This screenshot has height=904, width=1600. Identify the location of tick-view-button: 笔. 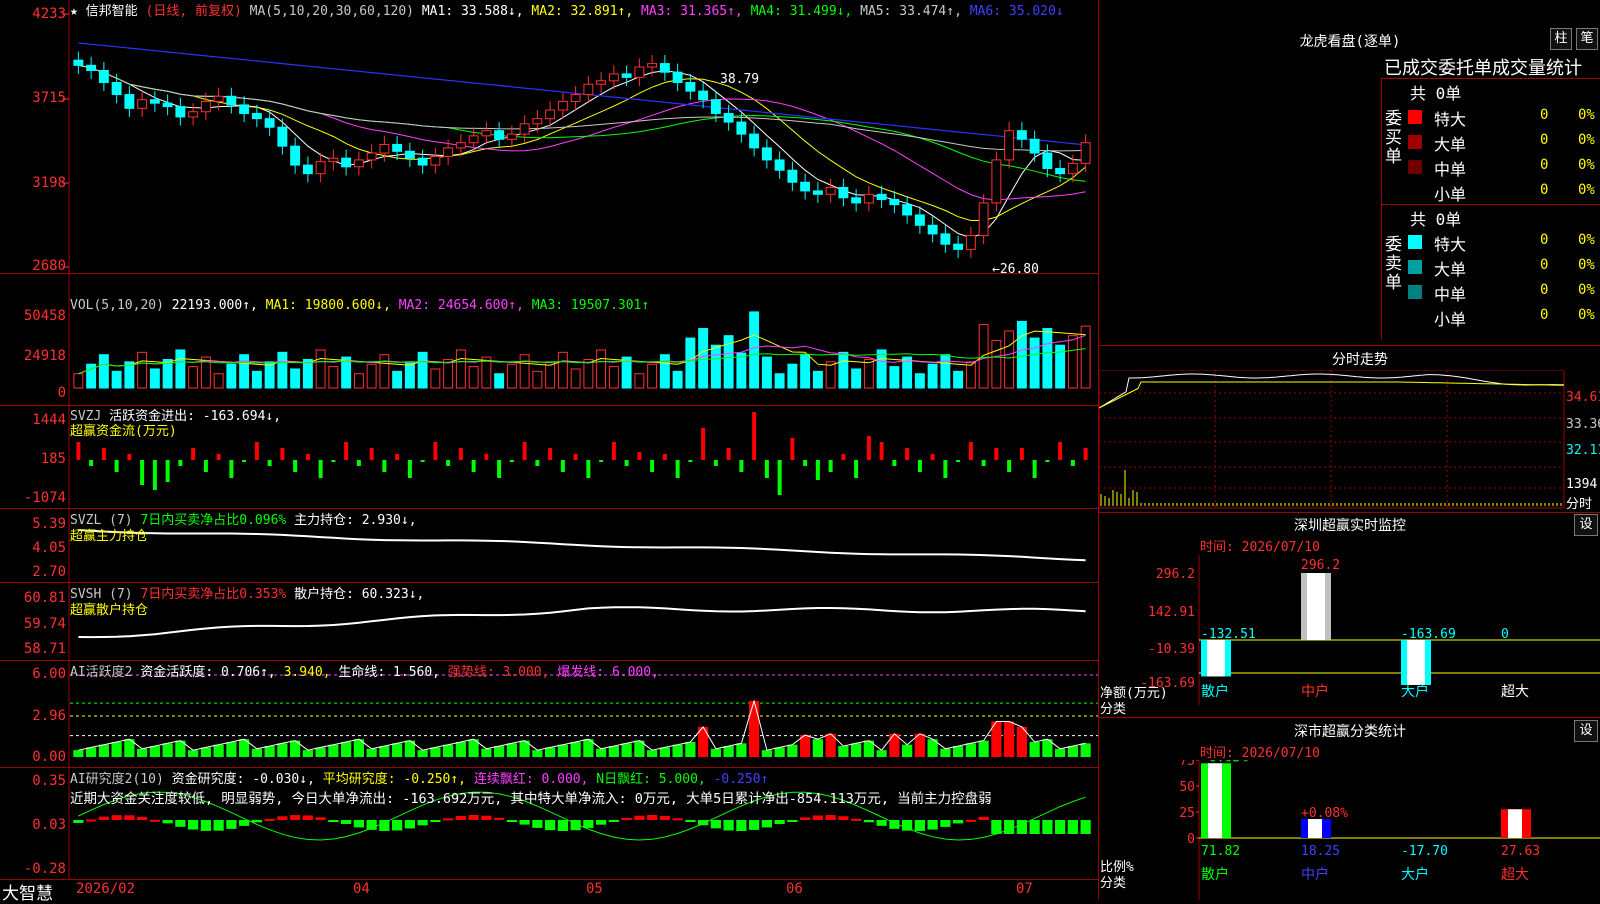
(1587, 39).